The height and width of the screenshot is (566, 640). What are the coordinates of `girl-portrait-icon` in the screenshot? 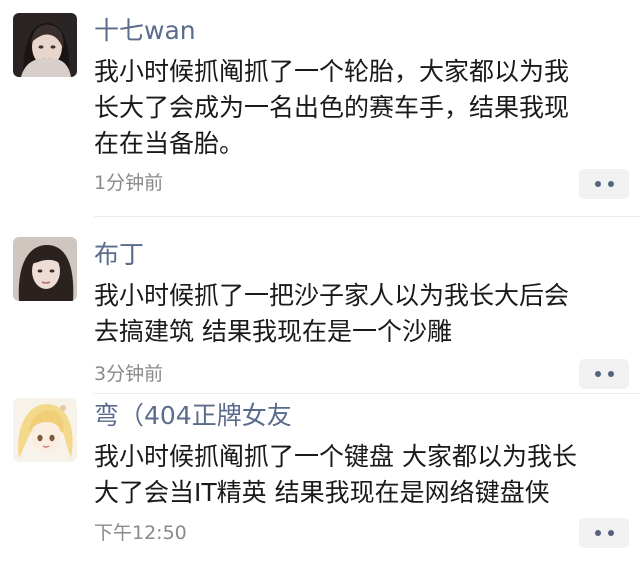 It's located at (45, 269).